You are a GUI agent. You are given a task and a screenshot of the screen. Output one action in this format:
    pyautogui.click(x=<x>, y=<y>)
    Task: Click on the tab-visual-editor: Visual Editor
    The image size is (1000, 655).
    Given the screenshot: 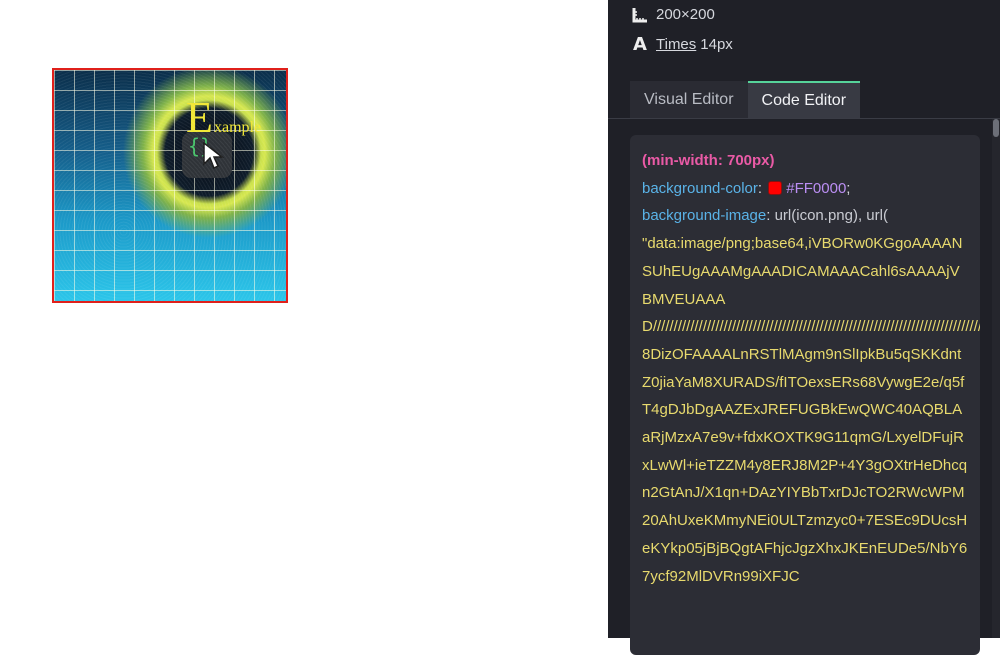 What is the action you would take?
    pyautogui.click(x=689, y=99)
    